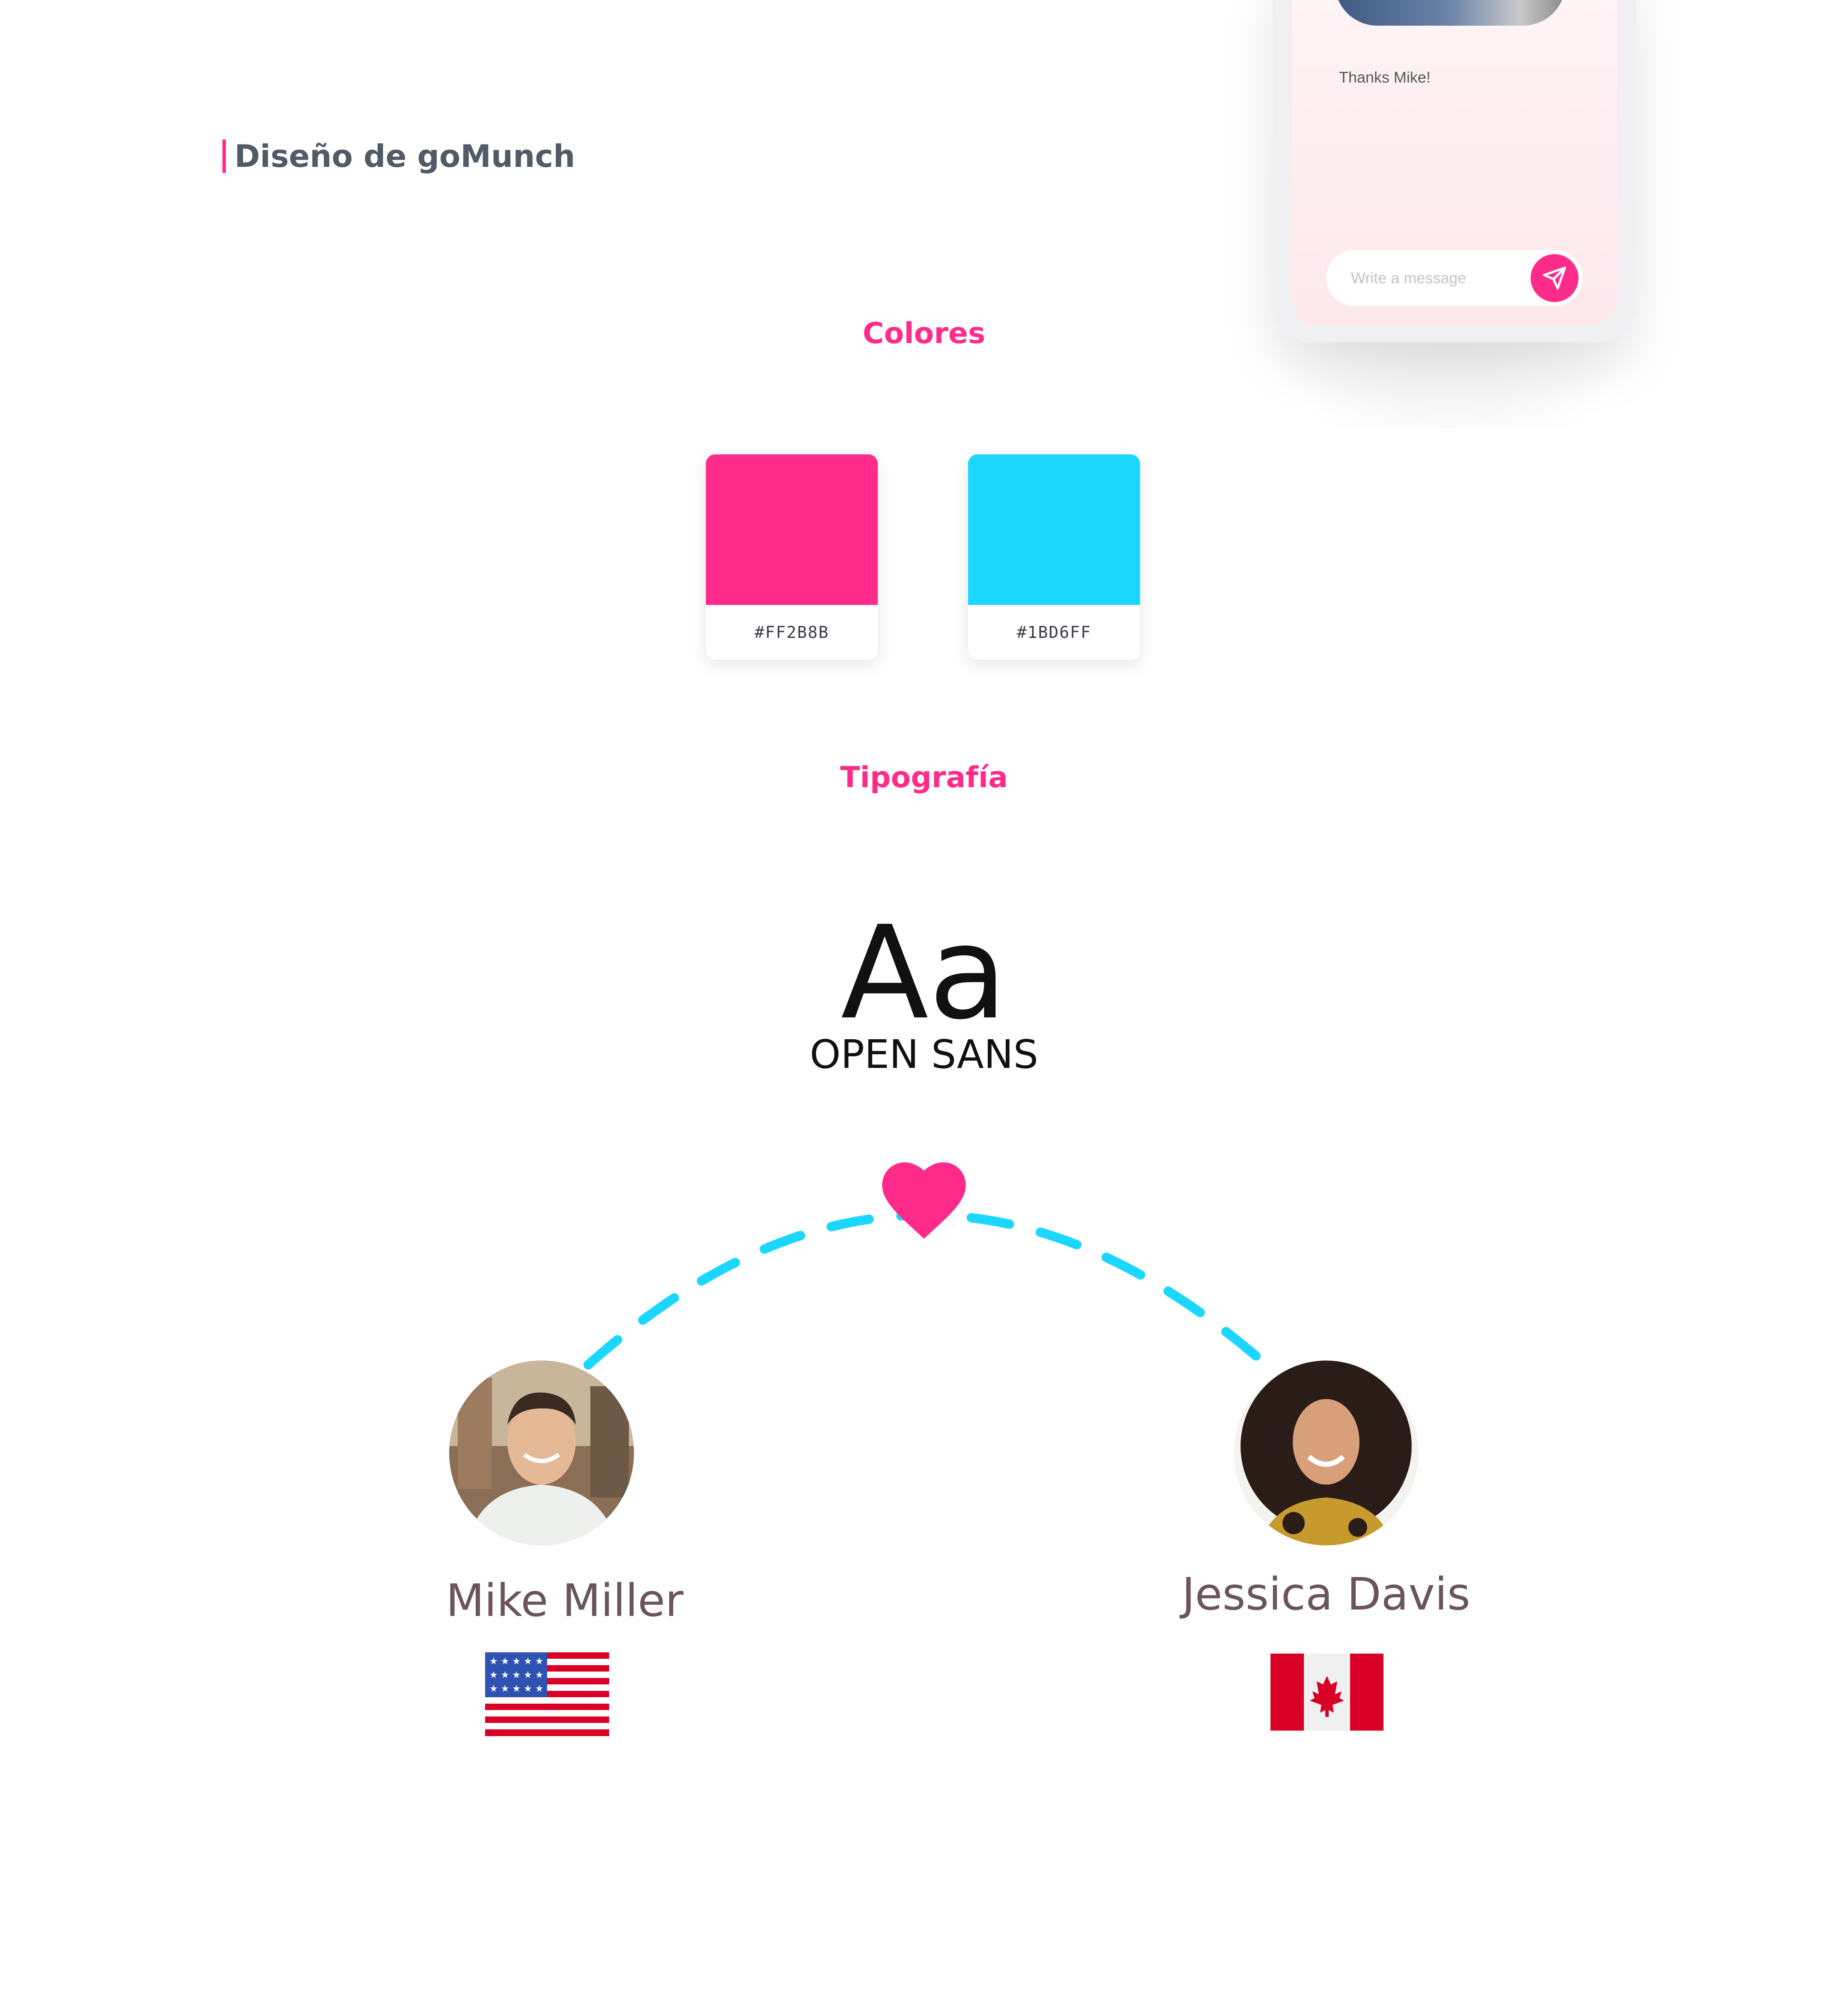  Describe the element at coordinates (924, 1200) in the screenshot. I see `heart-icon` at that location.